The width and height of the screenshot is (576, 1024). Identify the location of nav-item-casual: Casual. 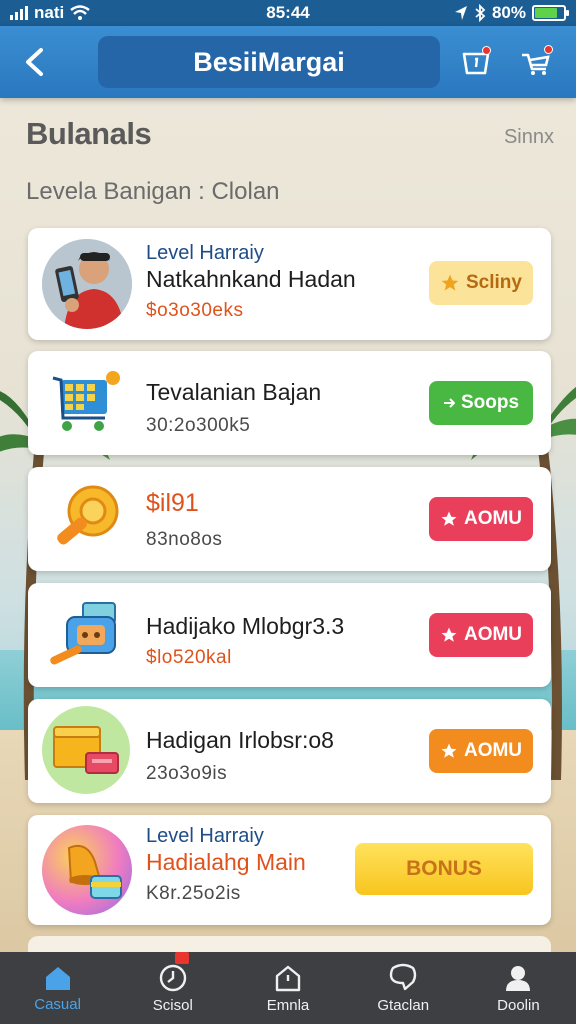
(57, 988).